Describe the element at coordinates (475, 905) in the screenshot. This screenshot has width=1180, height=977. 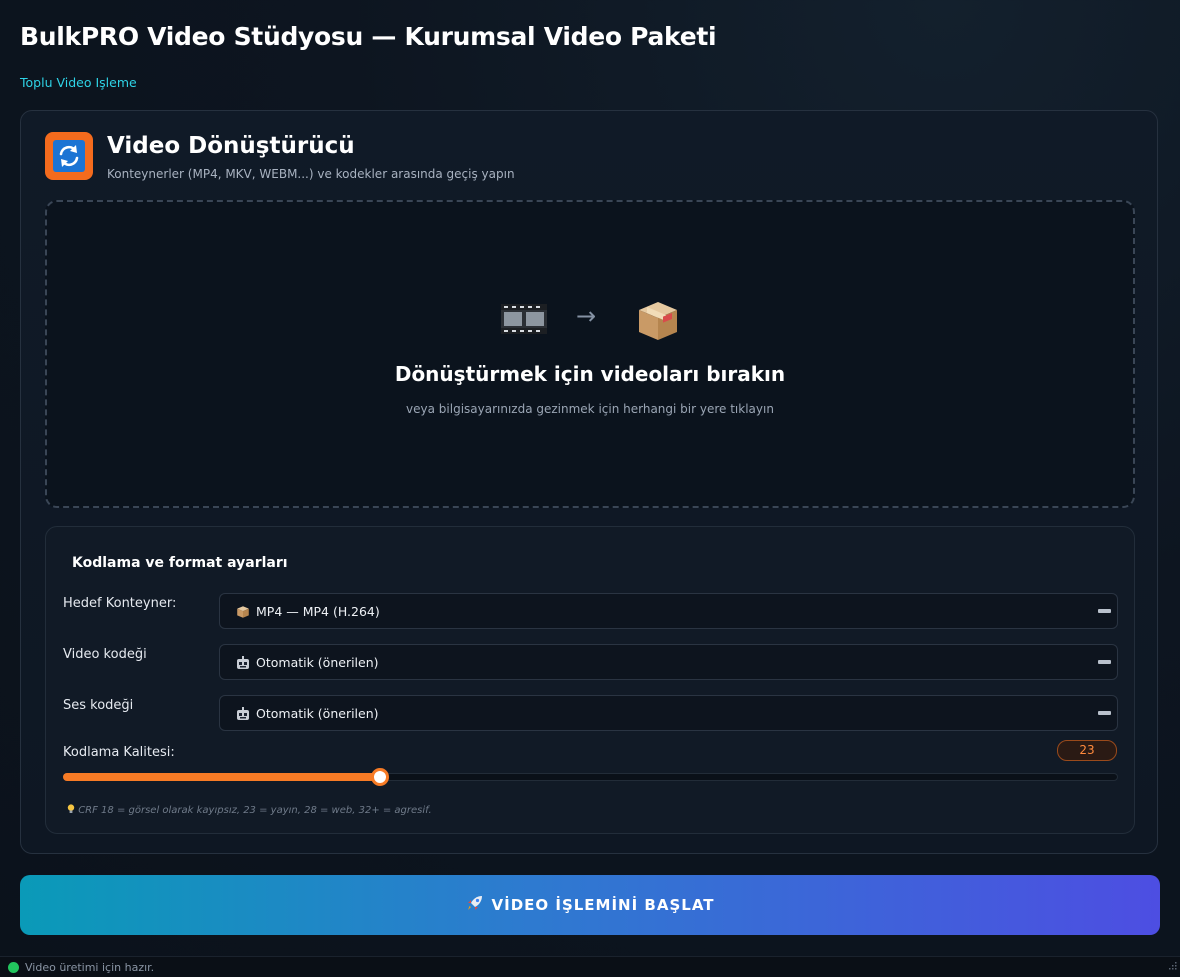
I see `rocket-icon` at that location.